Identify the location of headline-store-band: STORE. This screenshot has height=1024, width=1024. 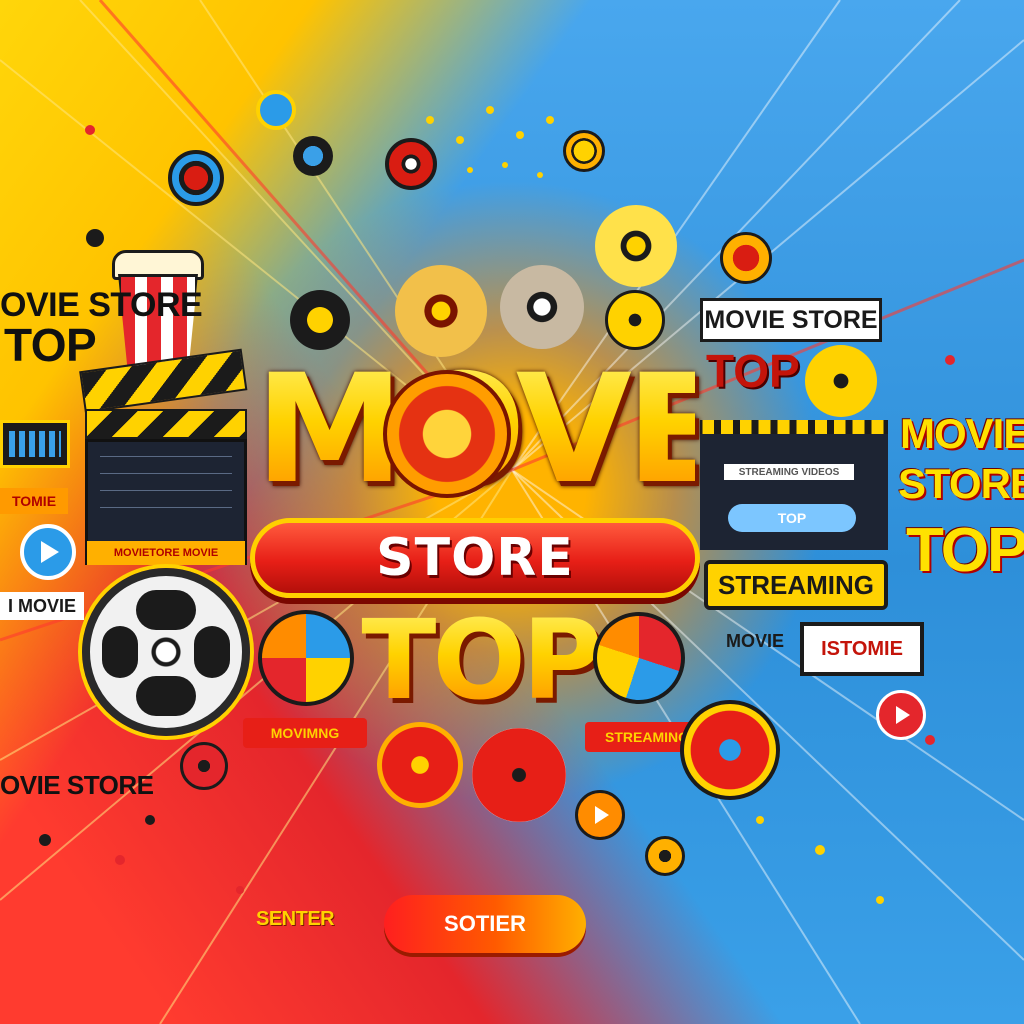
(475, 558).